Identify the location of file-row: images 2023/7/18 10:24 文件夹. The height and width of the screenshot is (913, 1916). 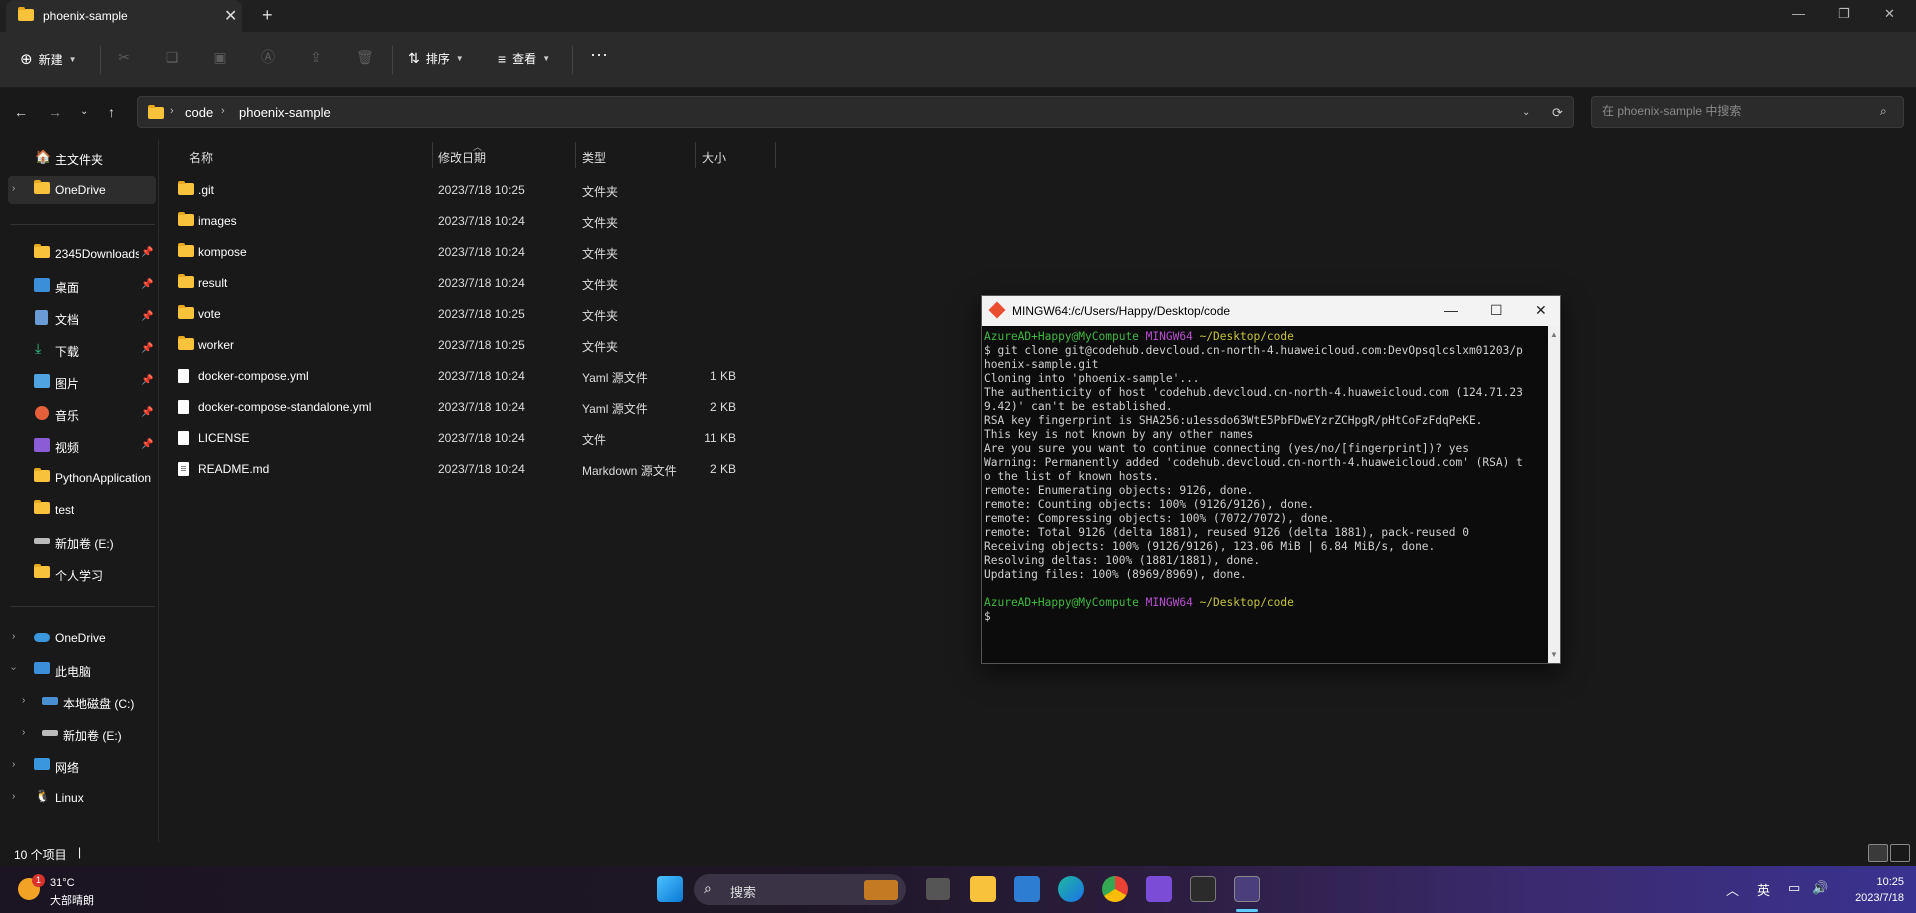
(475, 220).